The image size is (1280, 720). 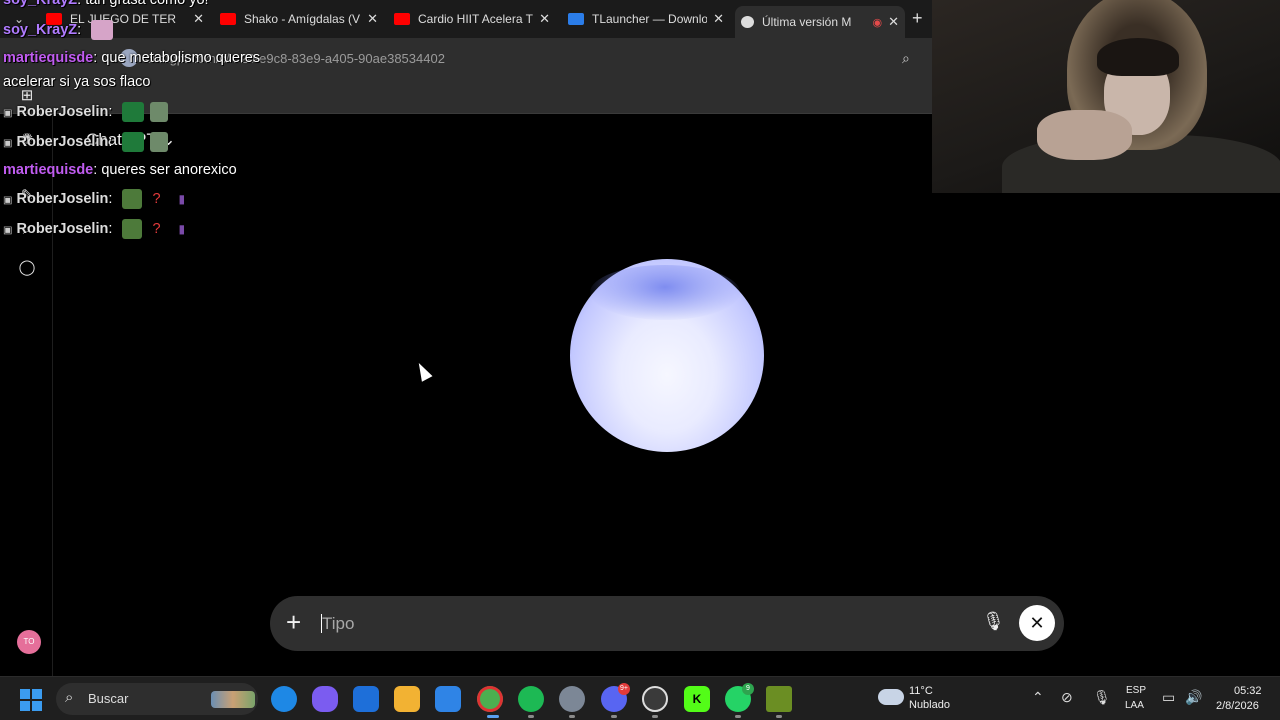 I want to click on edge-icon, so click(x=284, y=699).